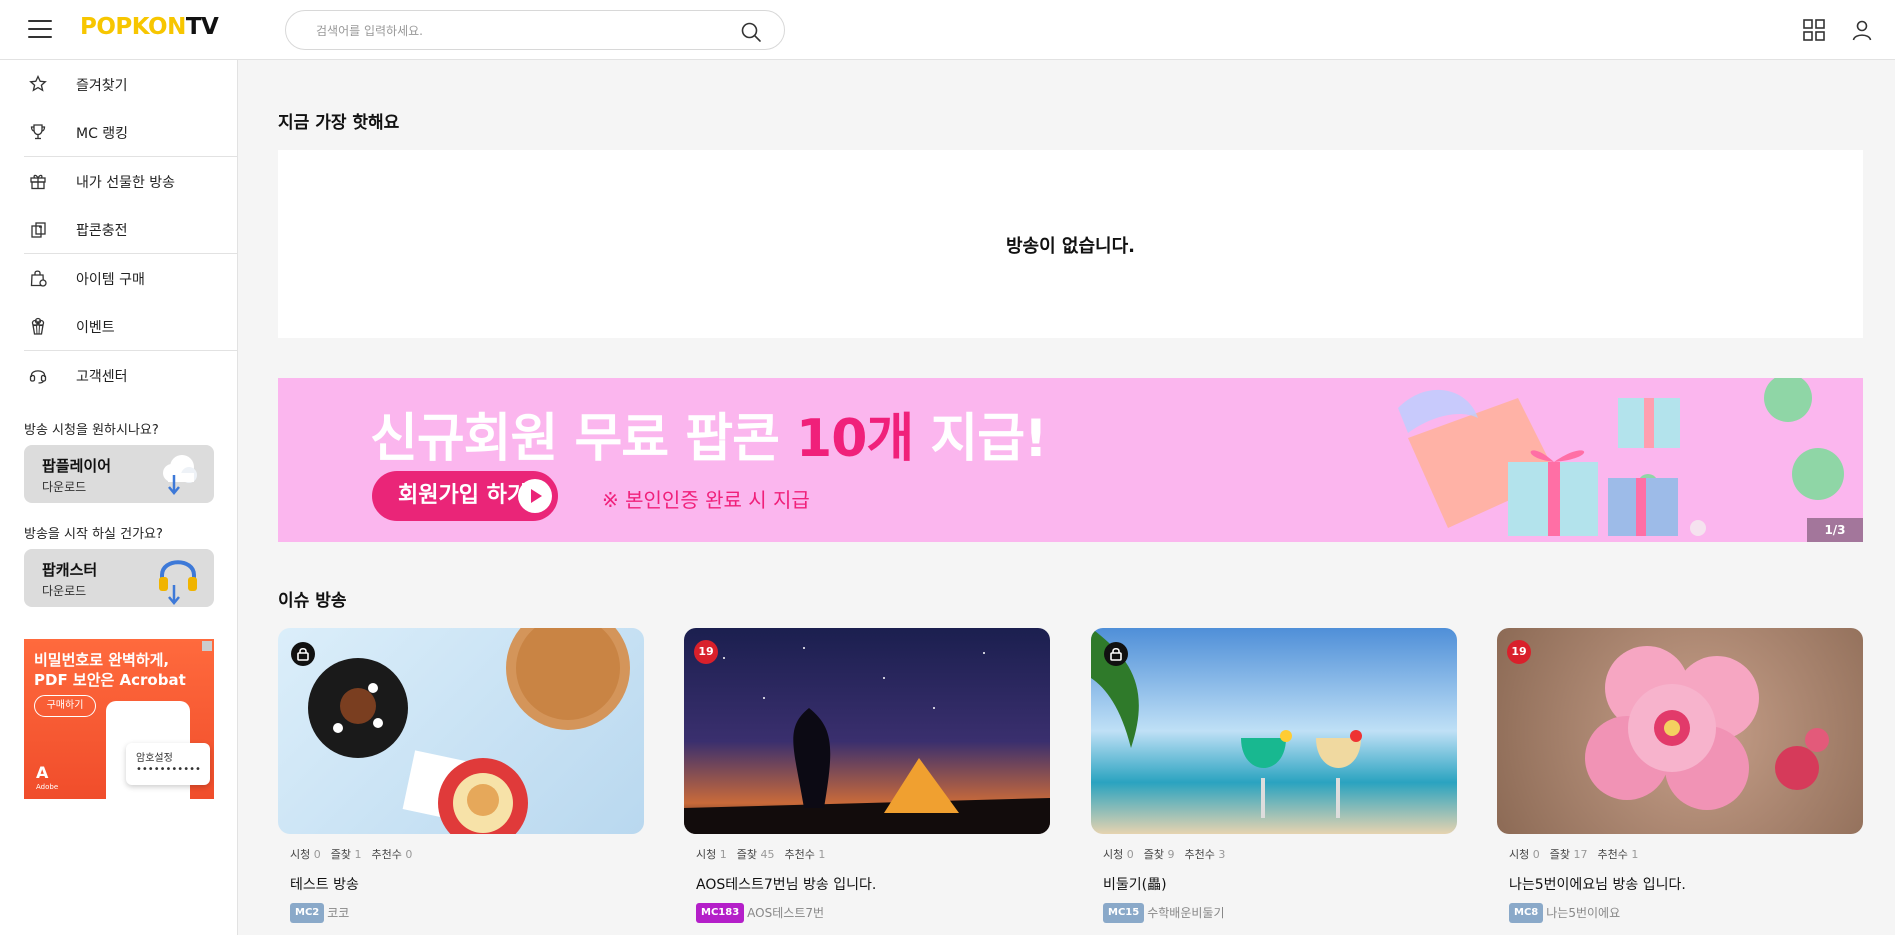 The height and width of the screenshot is (935, 1895). Describe the element at coordinates (93, 534) in the screenshot. I see `start-question: 방송을 시작 하실 건가요?` at that location.